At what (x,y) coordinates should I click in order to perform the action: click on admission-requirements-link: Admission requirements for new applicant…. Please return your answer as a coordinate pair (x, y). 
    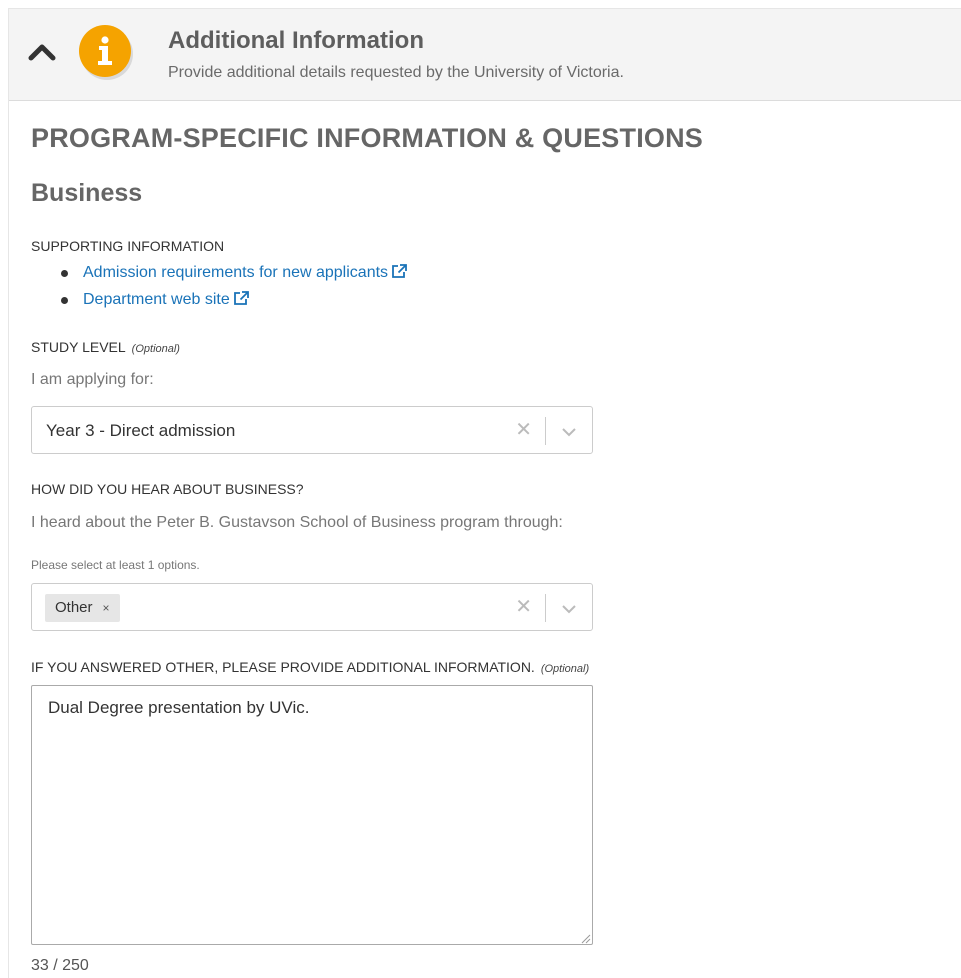
    Looking at the image, I should click on (245, 272).